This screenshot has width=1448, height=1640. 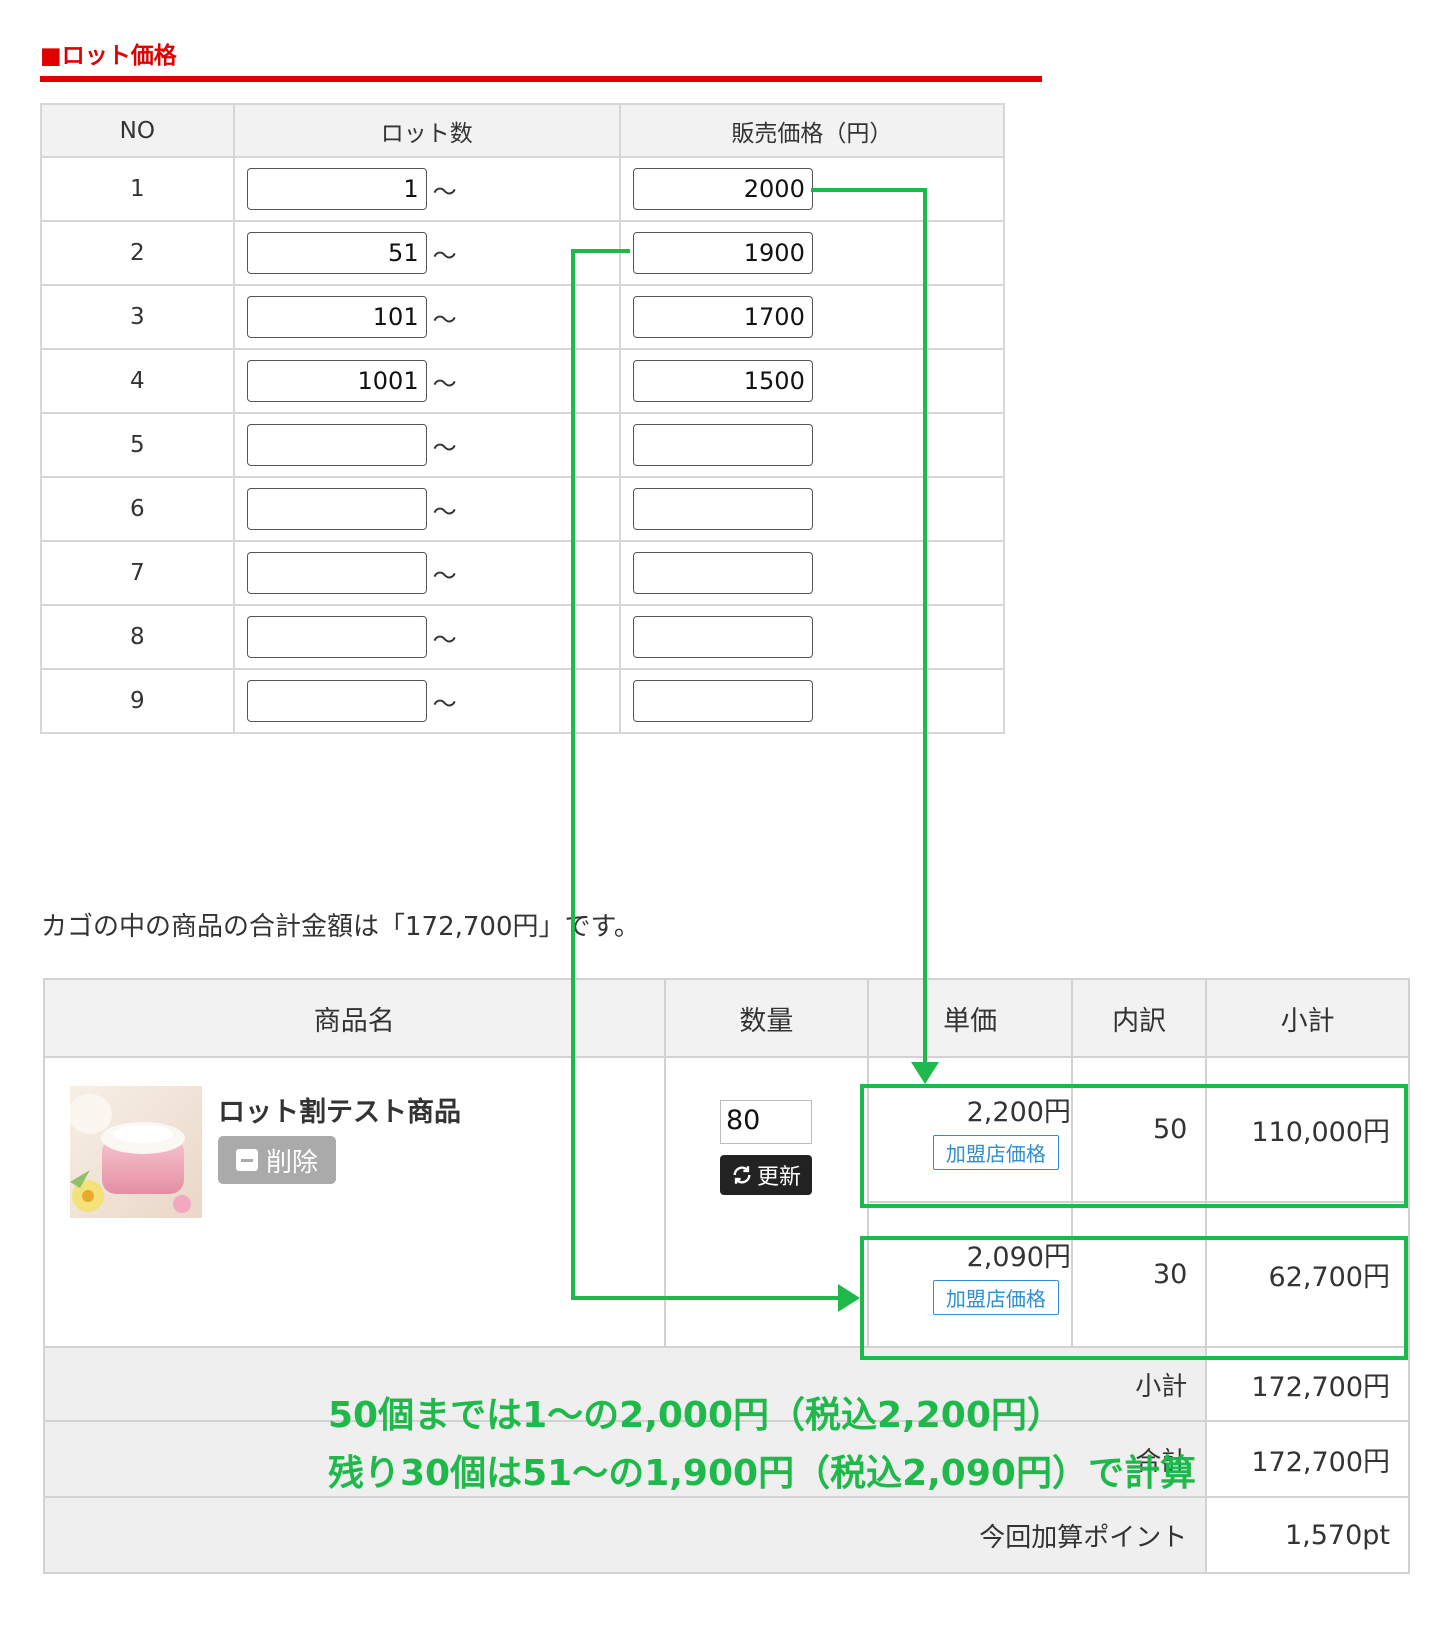 I want to click on header-unit-price: 単価, so click(x=970, y=1018).